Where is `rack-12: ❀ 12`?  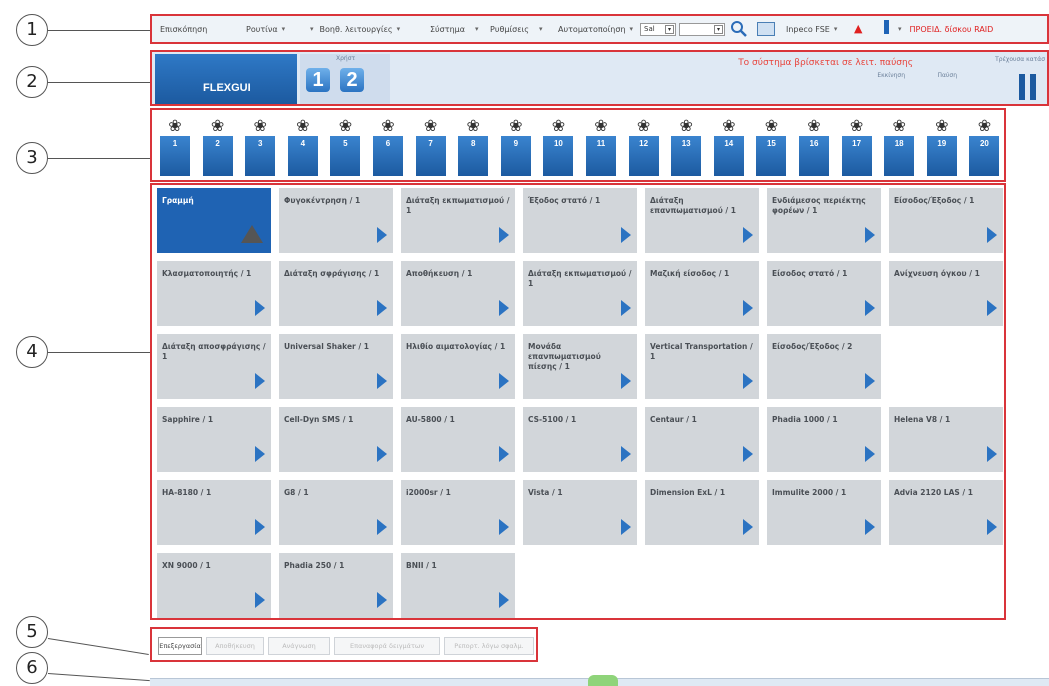
rack-12: ❀ 12 is located at coordinates (644, 146).